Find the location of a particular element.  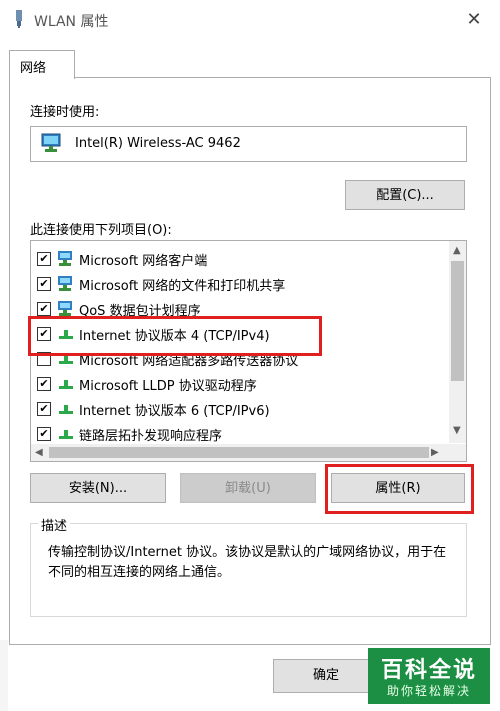

vertical-scrollbar: ▲ ▼ is located at coordinates (457, 342).